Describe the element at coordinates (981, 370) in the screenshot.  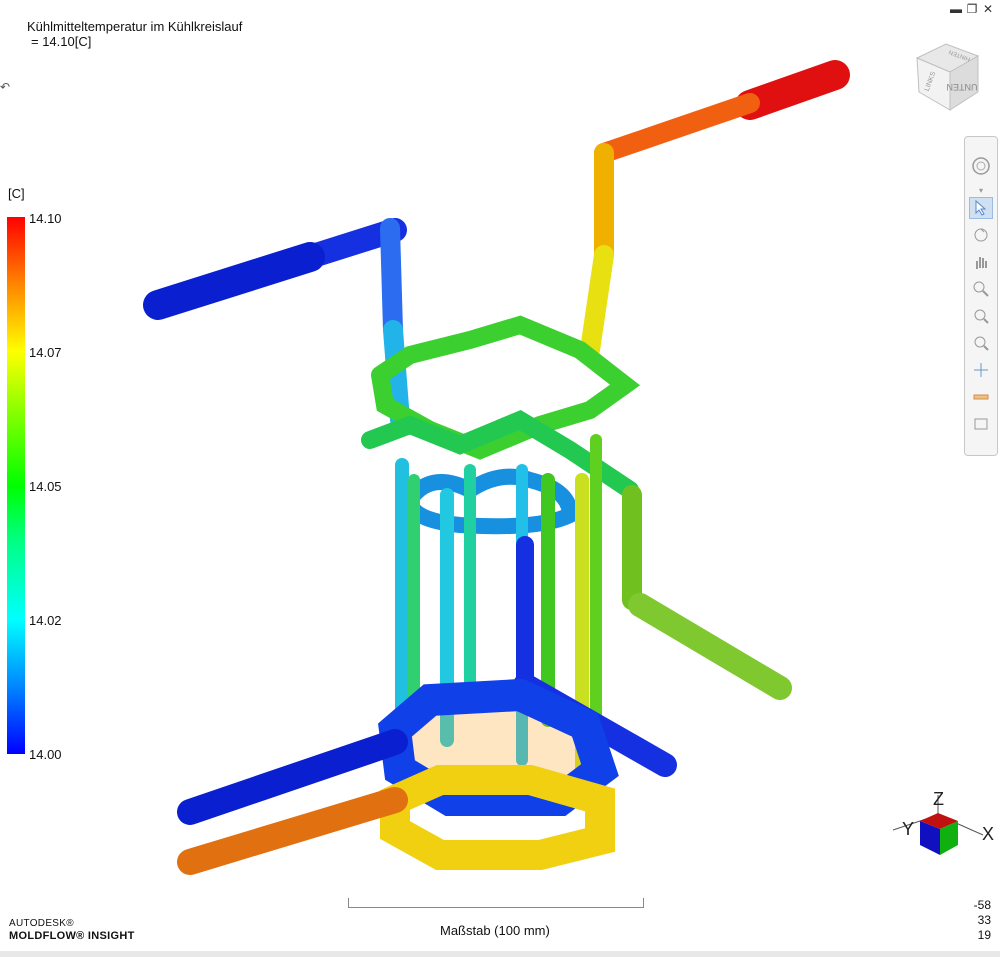
I see `center-icon` at that location.